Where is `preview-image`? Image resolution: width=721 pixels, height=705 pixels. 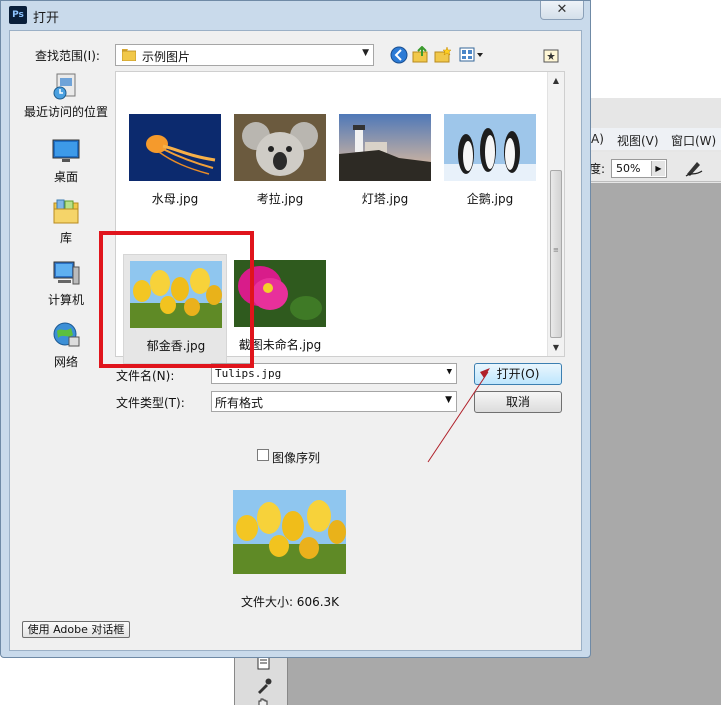
preview-image is located at coordinates (289, 532).